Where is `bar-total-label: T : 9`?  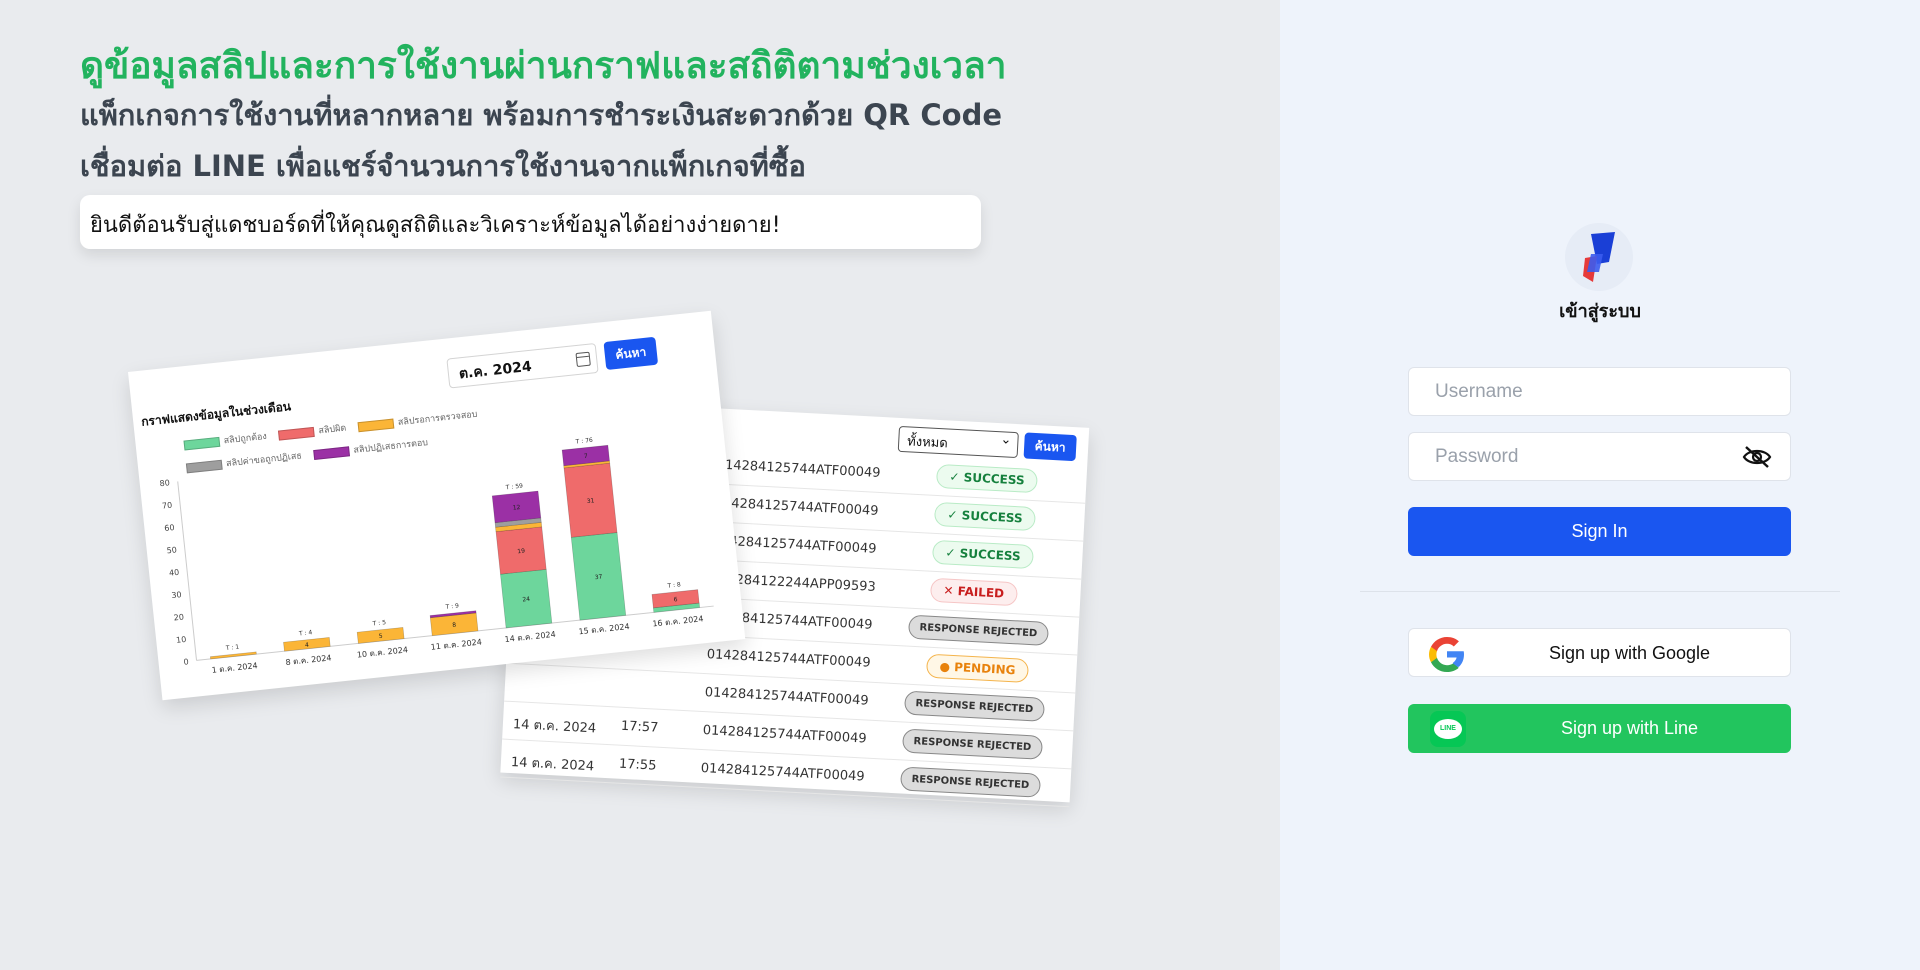
bar-total-label: T : 9 is located at coordinates (451, 606).